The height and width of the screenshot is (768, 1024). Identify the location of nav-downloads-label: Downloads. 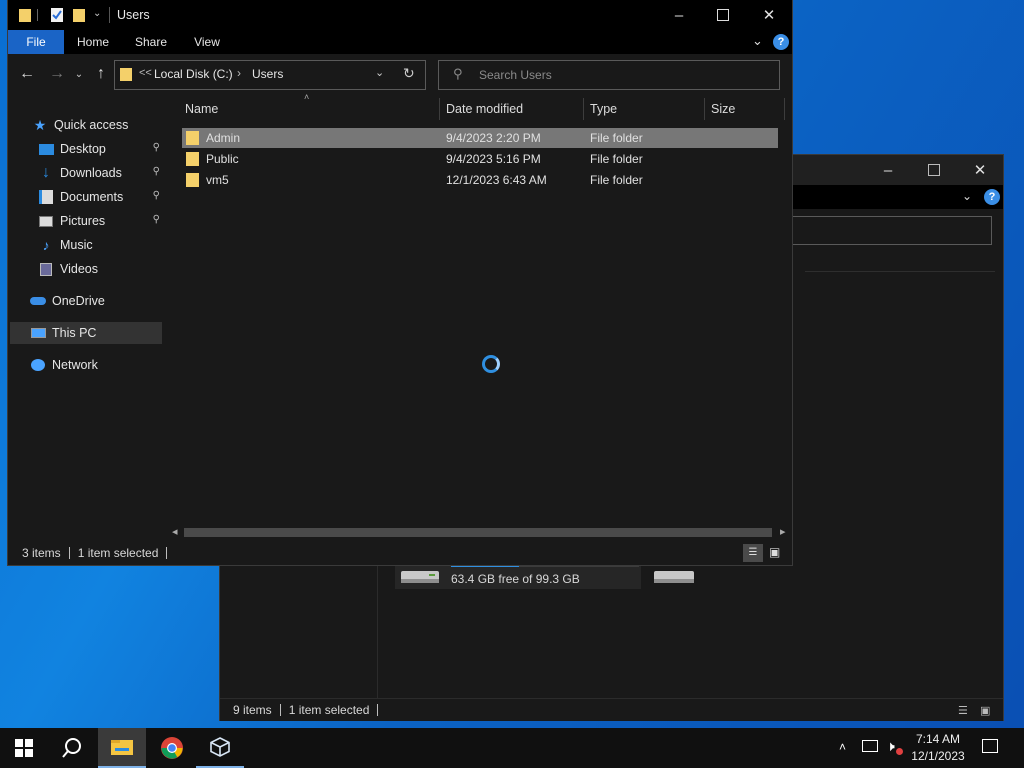
(91, 173).